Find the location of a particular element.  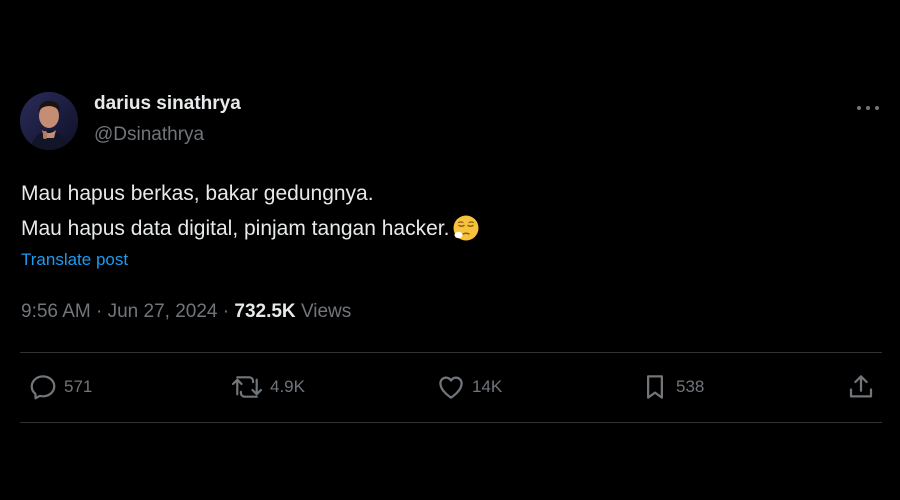

views-count: 732.5K is located at coordinates (265, 311).